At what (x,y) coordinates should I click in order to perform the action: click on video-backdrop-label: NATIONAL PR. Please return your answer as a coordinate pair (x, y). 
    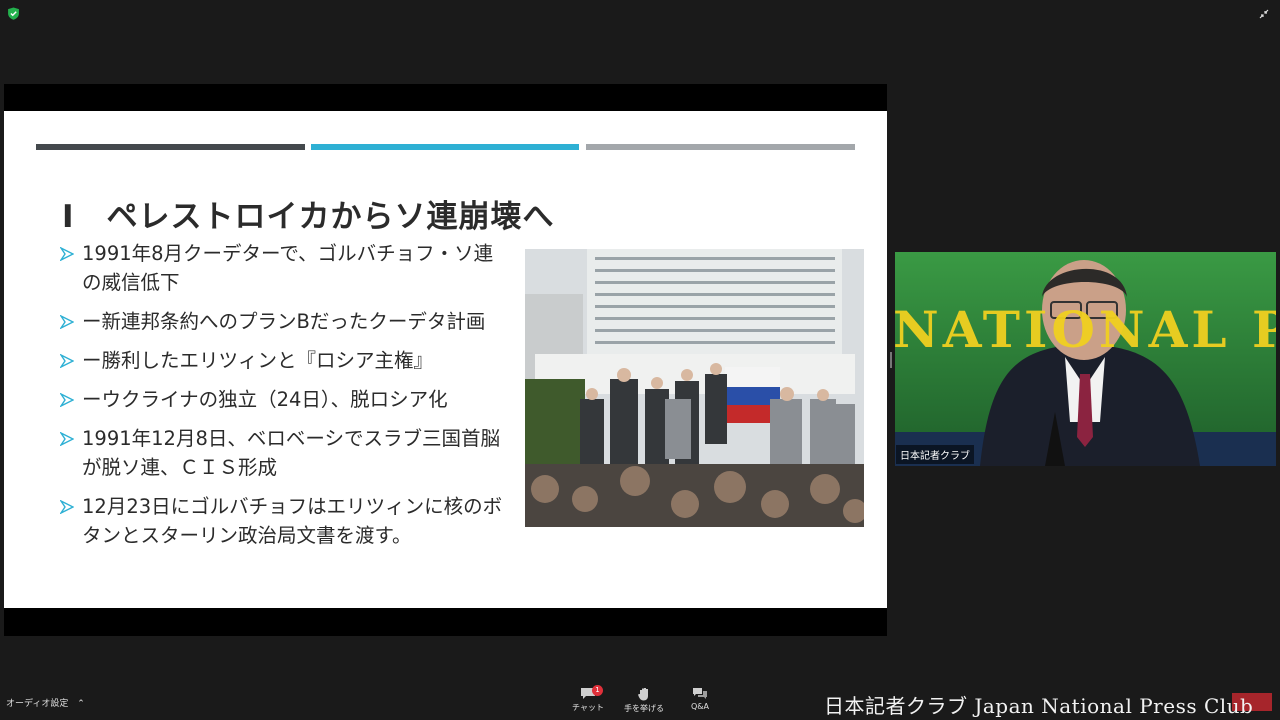
    Looking at the image, I should click on (1085, 329).